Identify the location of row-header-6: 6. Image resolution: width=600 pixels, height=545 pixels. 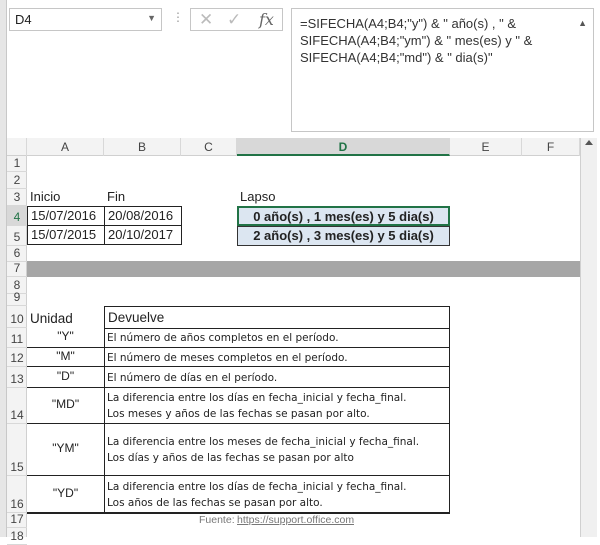
(17, 254).